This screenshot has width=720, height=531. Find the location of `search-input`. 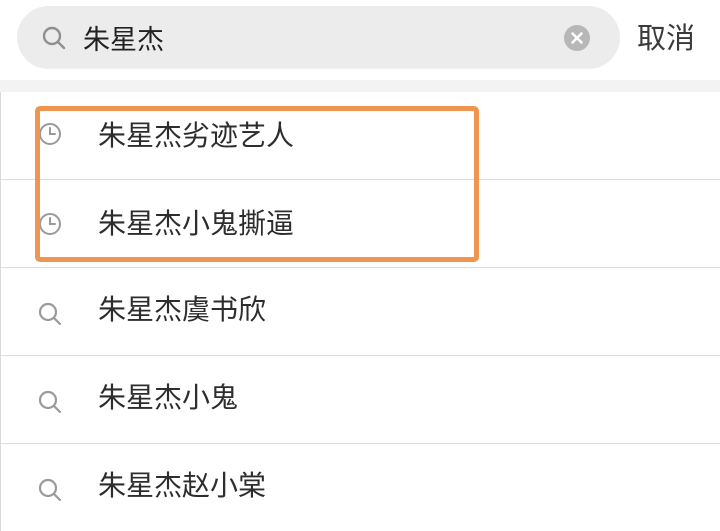

search-input is located at coordinates (318, 37).